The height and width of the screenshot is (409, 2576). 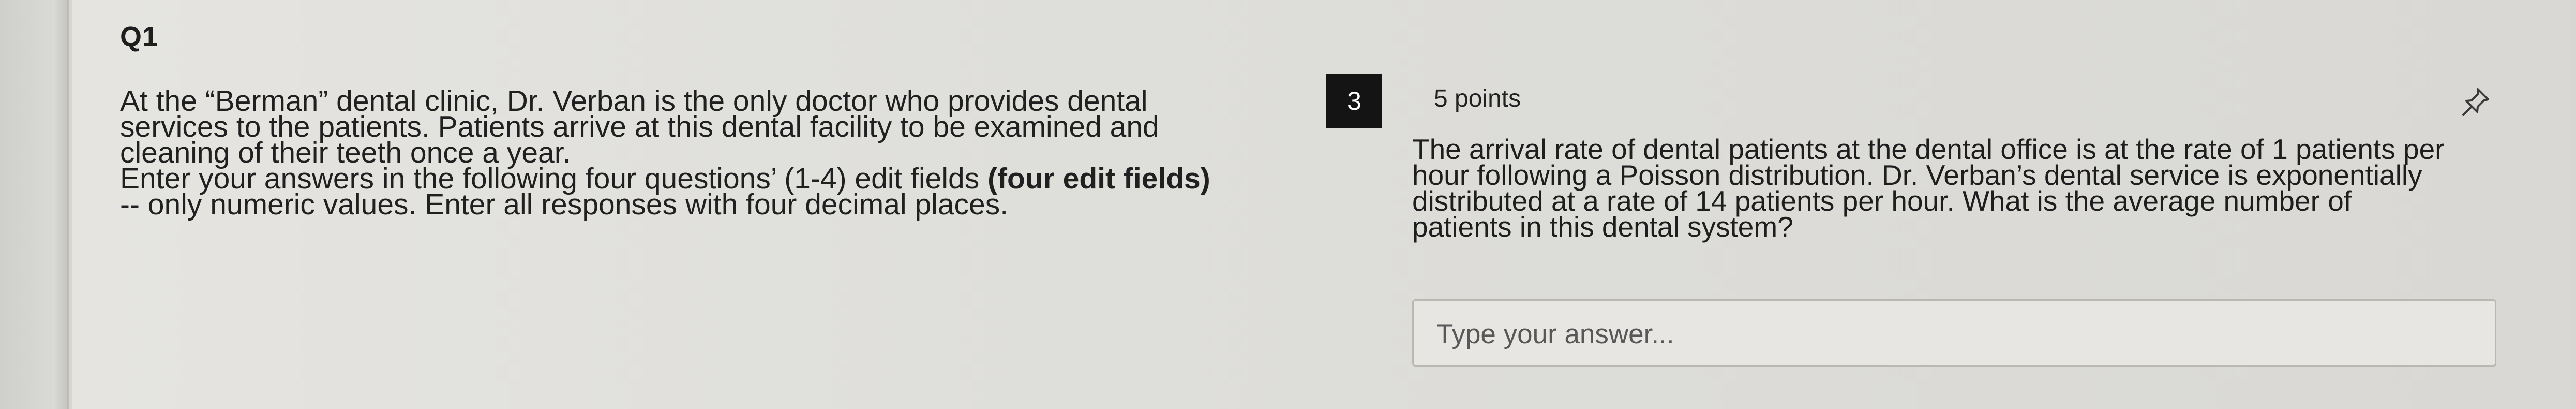 I want to click on question-group-title: Q1, so click(x=139, y=36).